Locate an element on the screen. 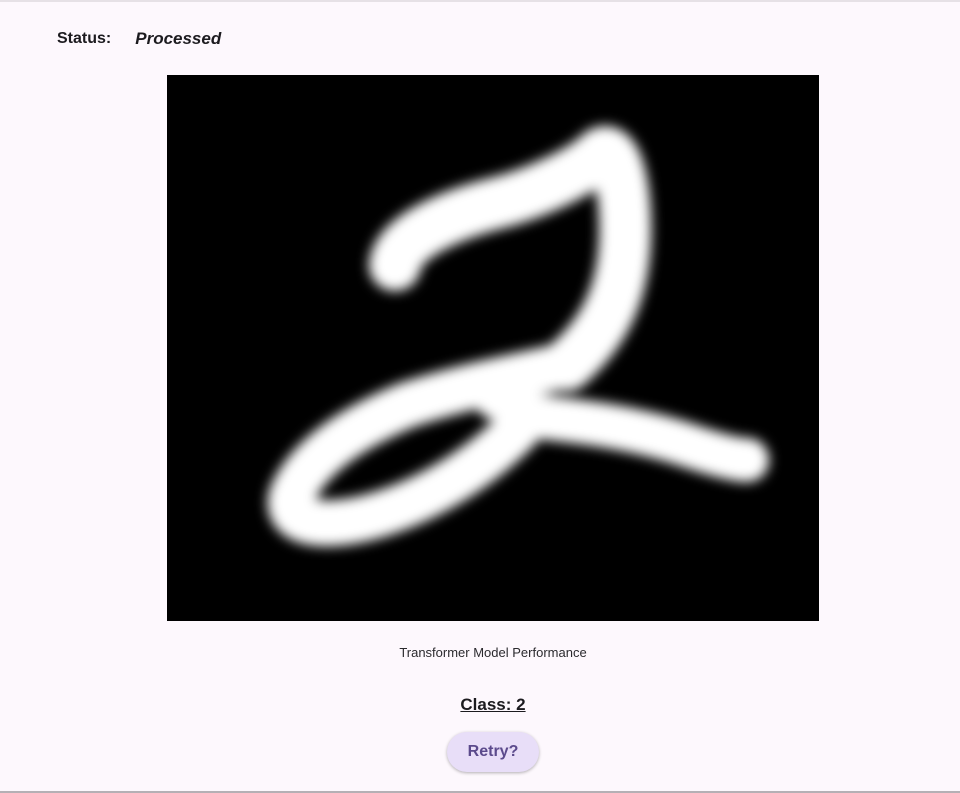  status-row: Status: Processed is located at coordinates (139, 39).